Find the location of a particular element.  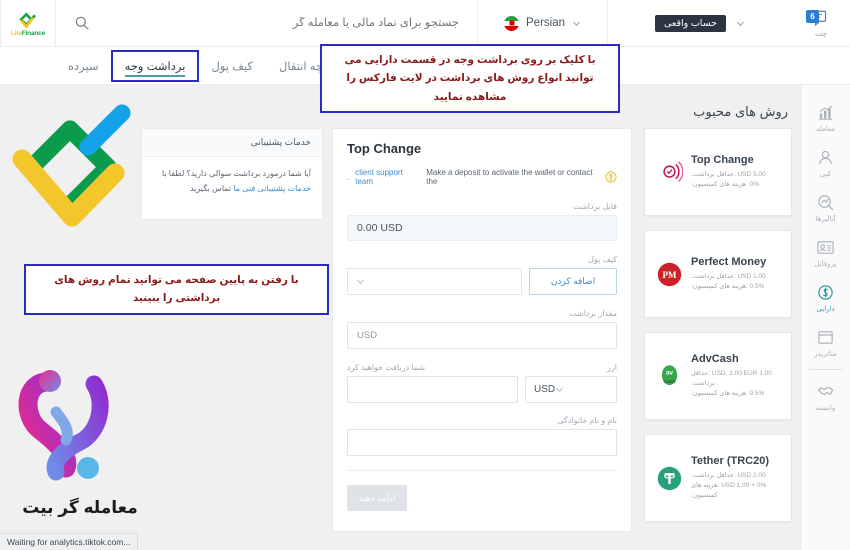

popular-methods-title: روش های محبوب is located at coordinates (740, 111).